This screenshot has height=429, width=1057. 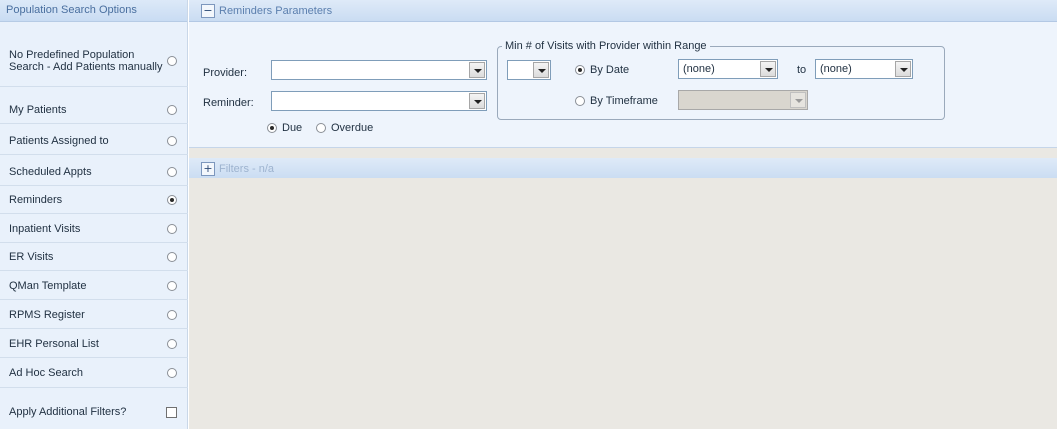 I want to click on option-label: Ad Hoc Search, so click(x=46, y=372).